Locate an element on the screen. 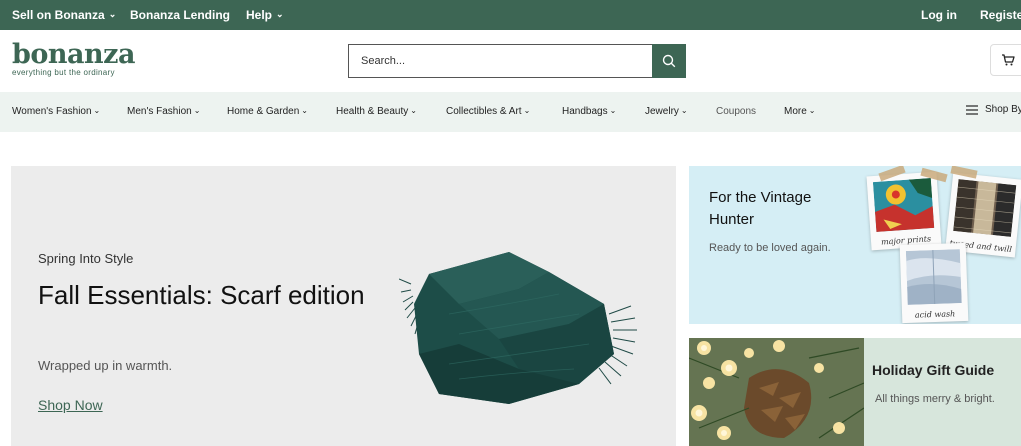 The image size is (1021, 446). nav-health-beauty: Health & Beauty ⌄ is located at coordinates (376, 111).